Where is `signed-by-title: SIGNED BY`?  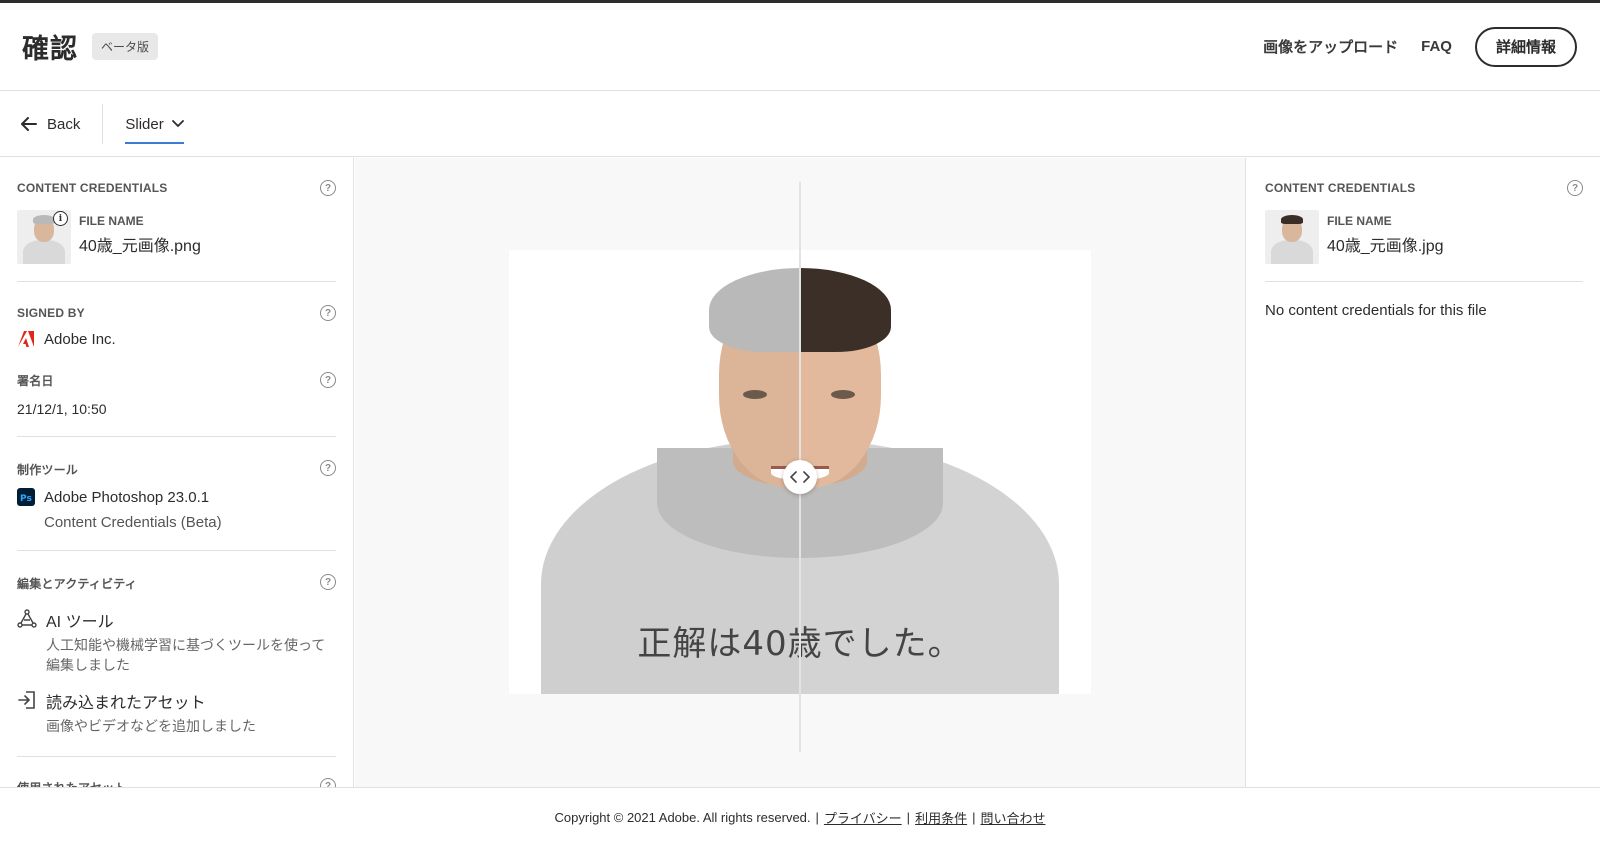
signed-by-title: SIGNED BY is located at coordinates (51, 313).